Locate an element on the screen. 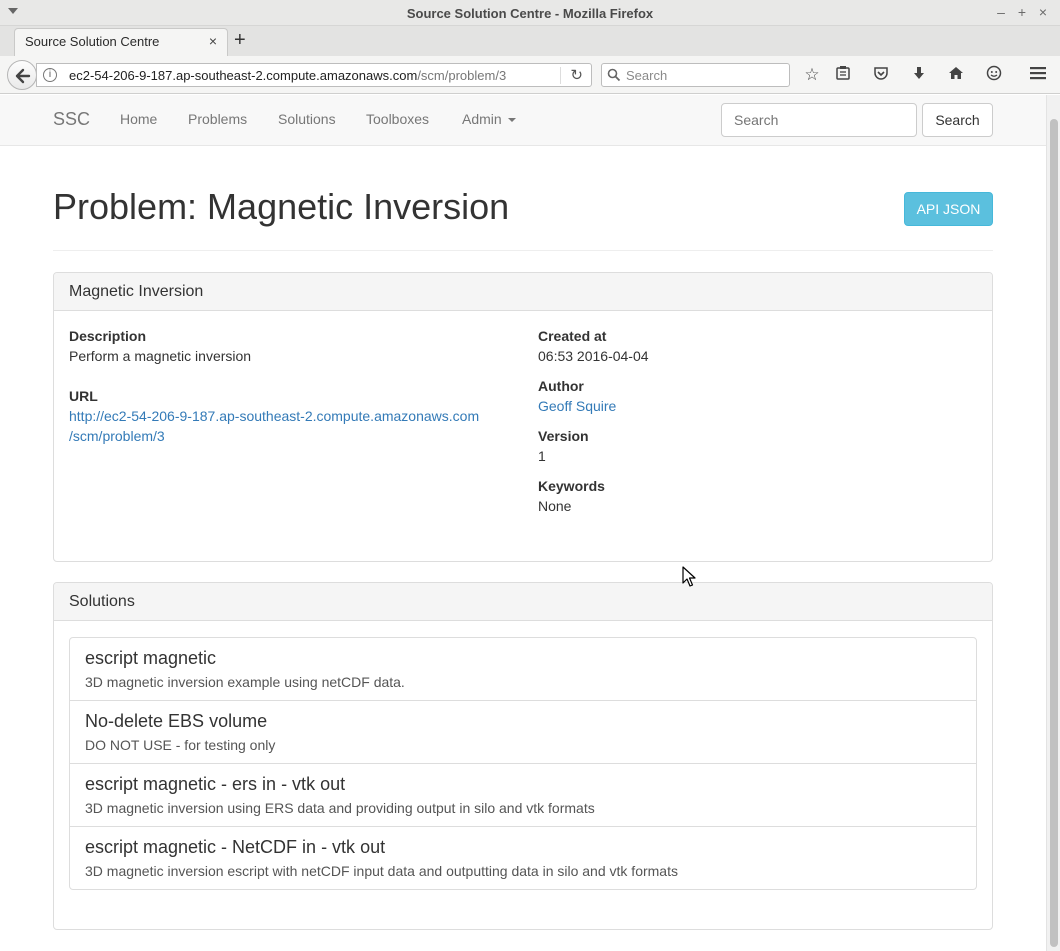  browser-search-placeholder: Search is located at coordinates (647, 75).